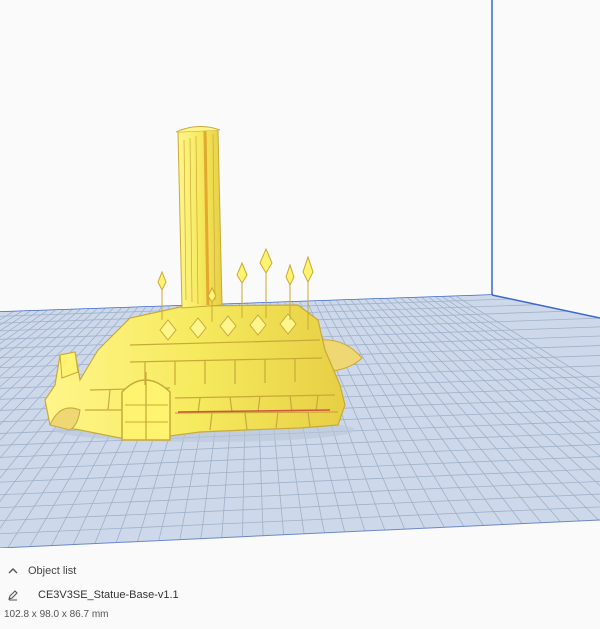 Image resolution: width=600 pixels, height=629 pixels. I want to click on object-dimensions: 102.8 x 98.0 x 86.7 mm, so click(56, 614).